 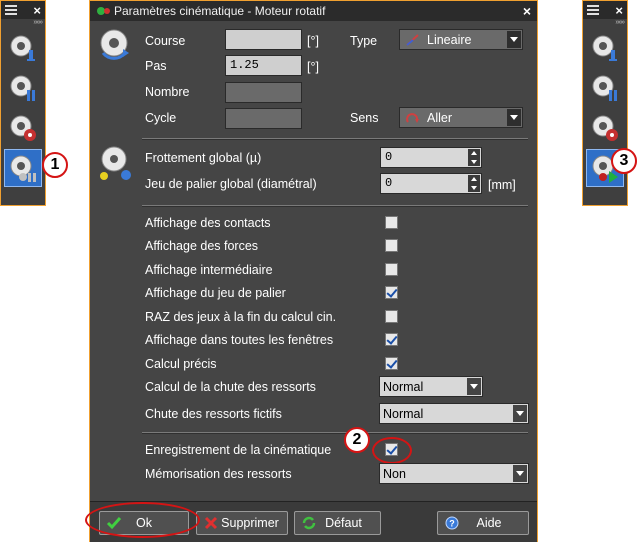 What do you see at coordinates (213, 414) in the screenshot?
I see `fictifs-label: Chute des ressorts fictifs` at bounding box center [213, 414].